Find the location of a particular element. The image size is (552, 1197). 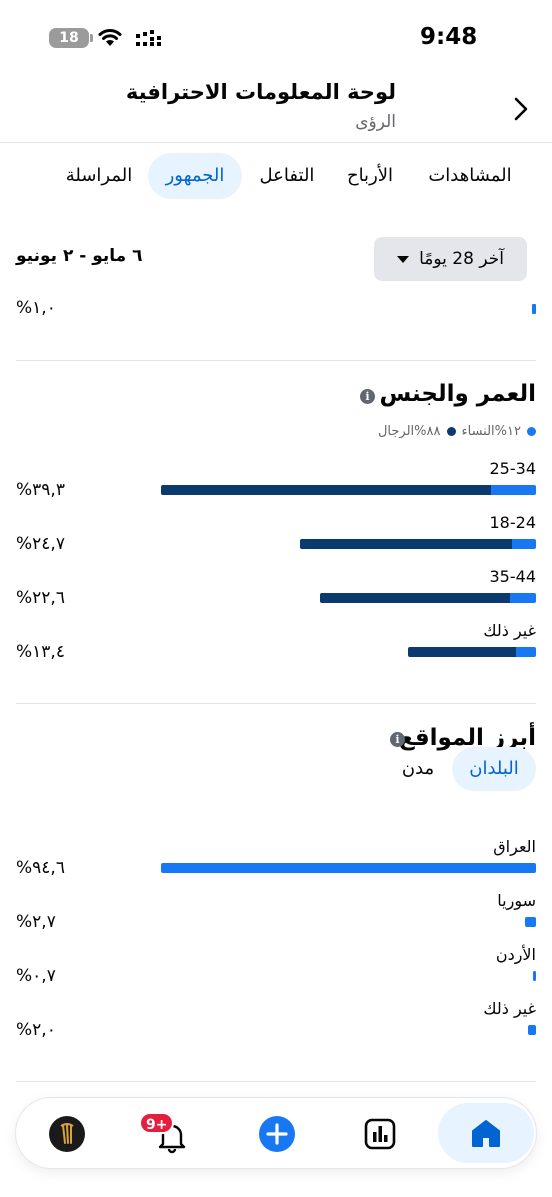

date-range-dropdown: آخر 28 يومًا is located at coordinates (450, 259).